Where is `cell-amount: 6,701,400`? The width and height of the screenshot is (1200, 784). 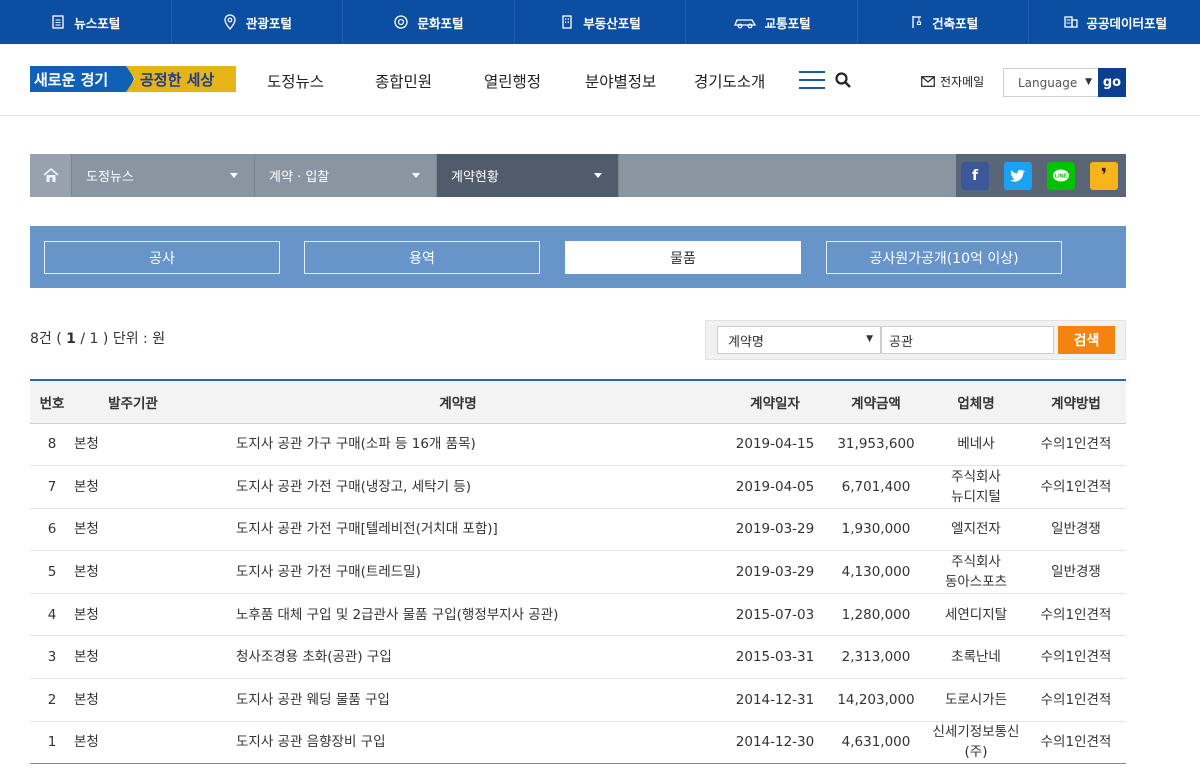
cell-amount: 6,701,400 is located at coordinates (876, 487).